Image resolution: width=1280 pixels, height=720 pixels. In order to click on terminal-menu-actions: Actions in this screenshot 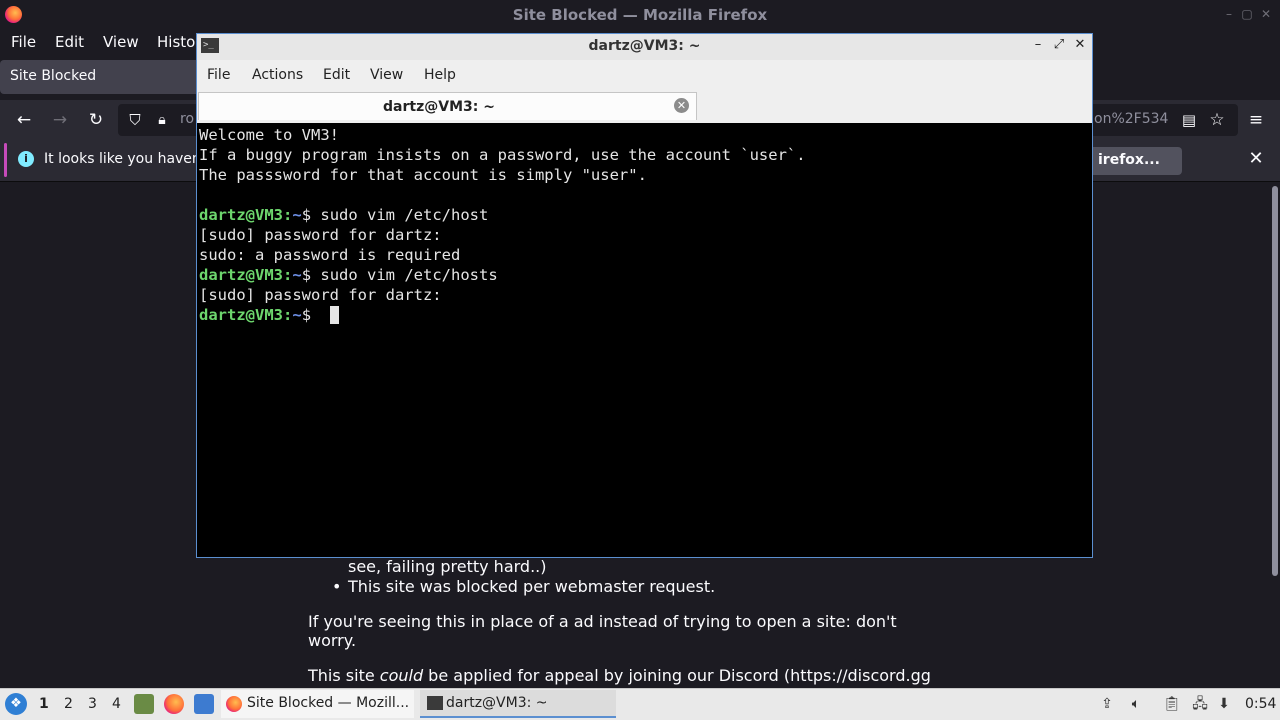, I will do `click(277, 75)`.